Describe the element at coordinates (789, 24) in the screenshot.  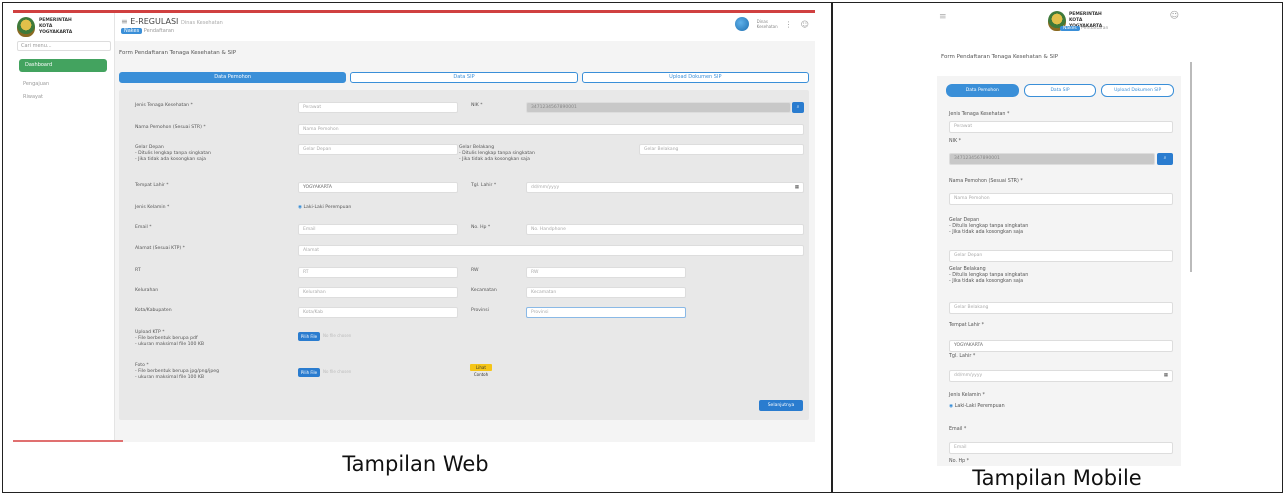
I see `grid-icon: ⋮` at that location.